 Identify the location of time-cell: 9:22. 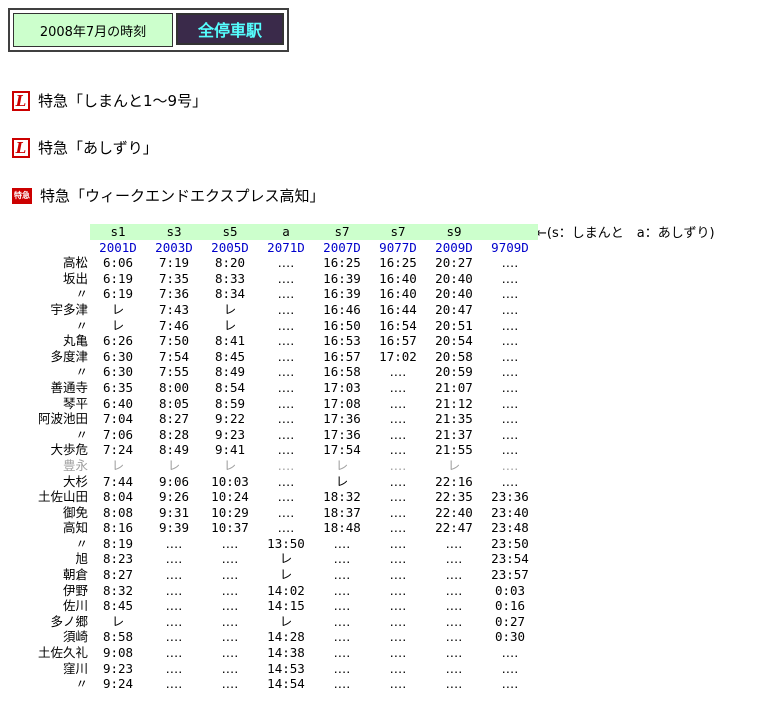
(230, 419).